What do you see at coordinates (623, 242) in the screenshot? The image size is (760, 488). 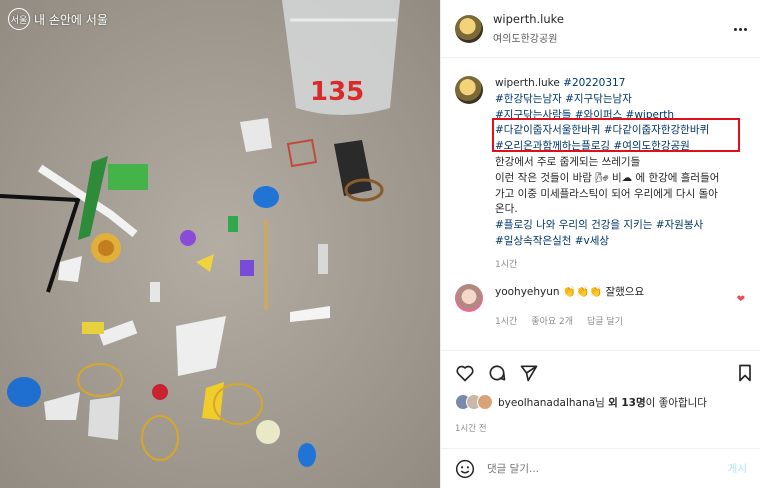 I see `hashtag-line: #일상속작은실천 #v세상` at bounding box center [623, 242].